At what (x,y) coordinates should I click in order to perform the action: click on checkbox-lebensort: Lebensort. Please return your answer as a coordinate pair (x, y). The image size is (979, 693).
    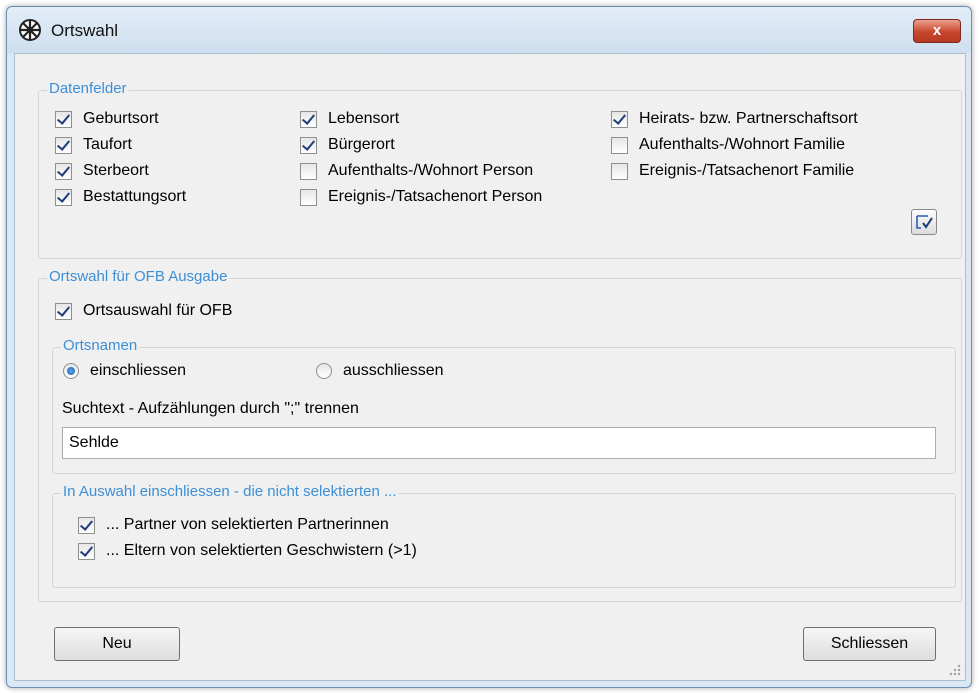
    Looking at the image, I should click on (349, 119).